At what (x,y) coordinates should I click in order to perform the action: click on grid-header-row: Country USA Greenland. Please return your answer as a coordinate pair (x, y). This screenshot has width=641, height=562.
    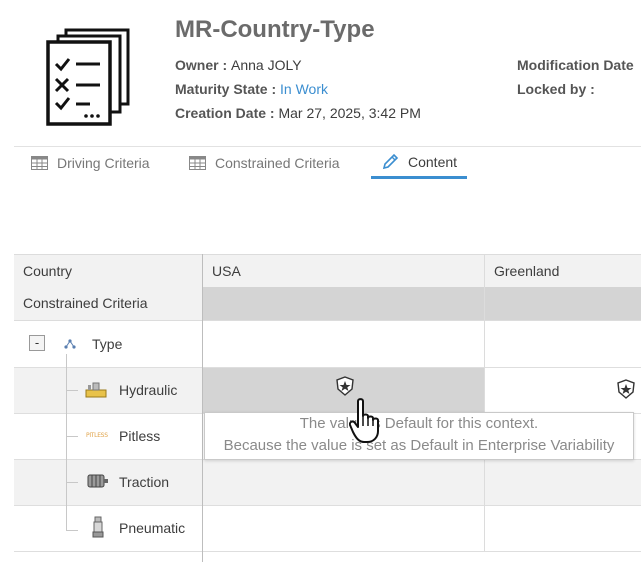
    Looking at the image, I should click on (327, 271).